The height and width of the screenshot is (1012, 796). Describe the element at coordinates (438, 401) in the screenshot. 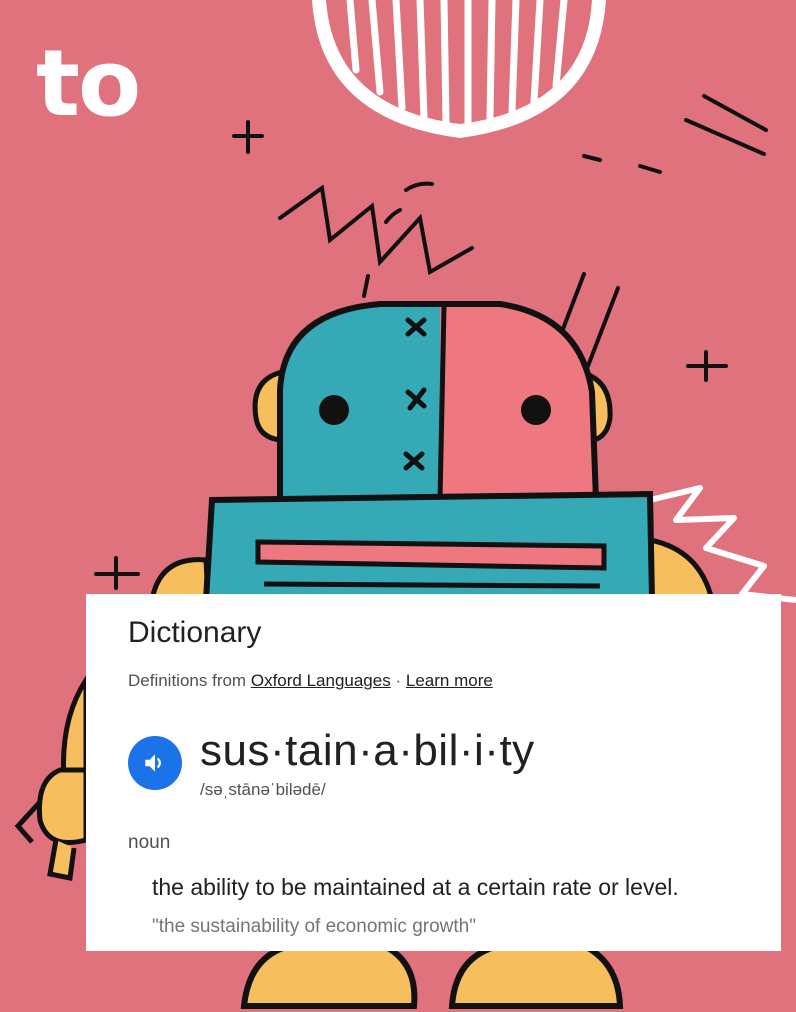

I see `robot-head` at that location.